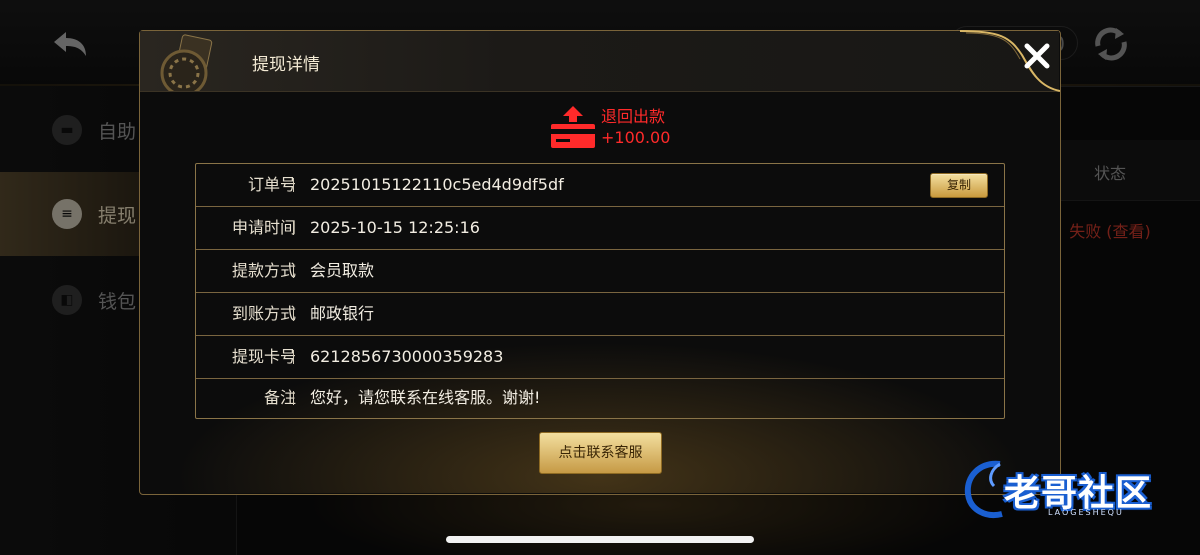  I want to click on dialog-header: 提现详情, so click(600, 63).